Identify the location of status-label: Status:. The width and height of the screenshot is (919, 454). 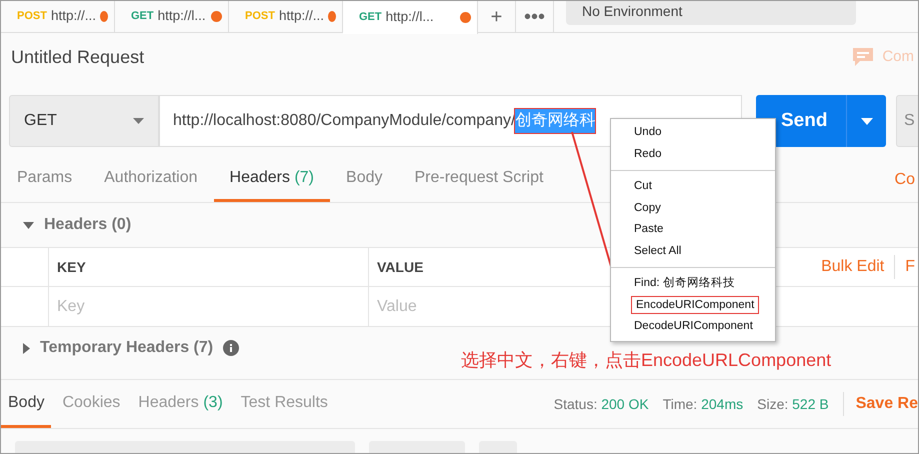
(576, 404).